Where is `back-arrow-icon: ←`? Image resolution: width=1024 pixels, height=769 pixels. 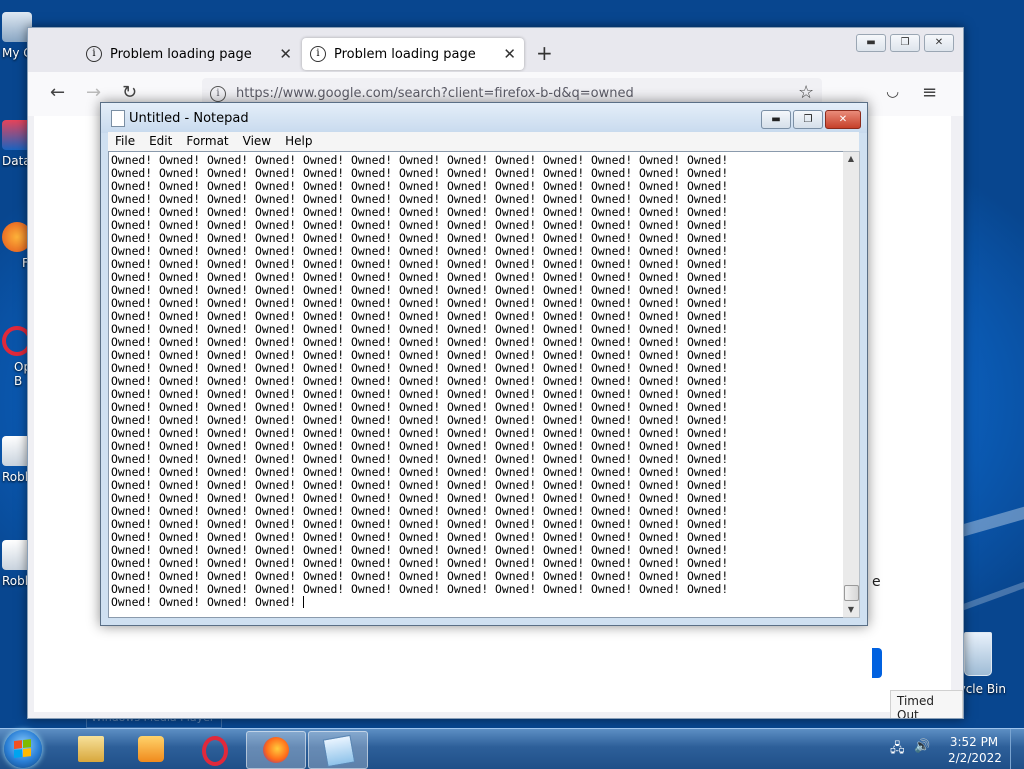 back-arrow-icon: ← is located at coordinates (57, 92).